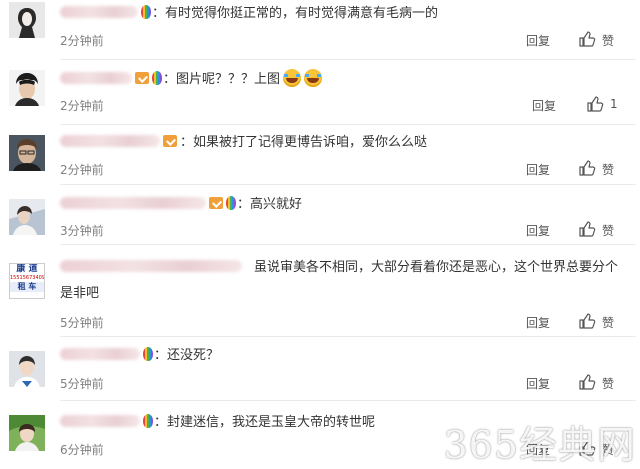 The width and height of the screenshot is (640, 469). I want to click on avatar: 康 道 15515673409 租 车, so click(27, 281).